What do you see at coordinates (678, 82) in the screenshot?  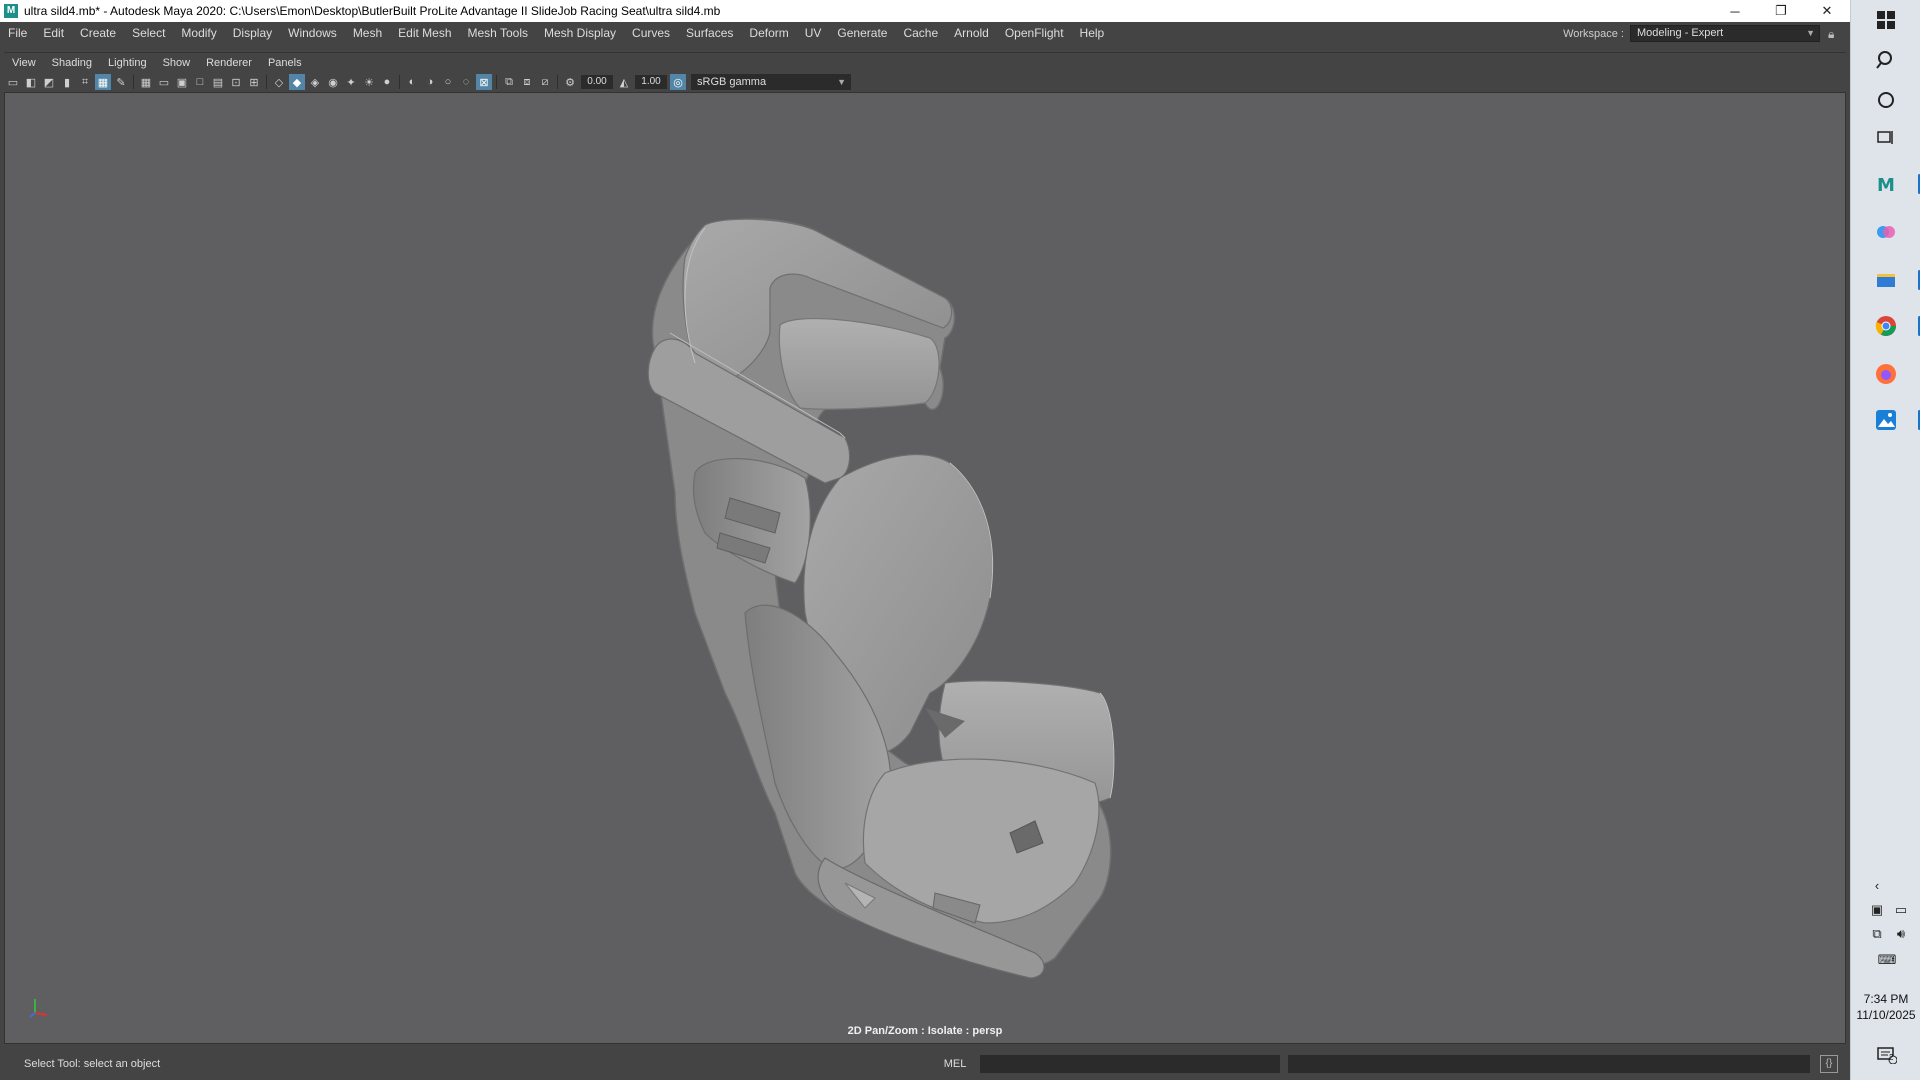 I see `color-management-icon: ◎` at bounding box center [678, 82].